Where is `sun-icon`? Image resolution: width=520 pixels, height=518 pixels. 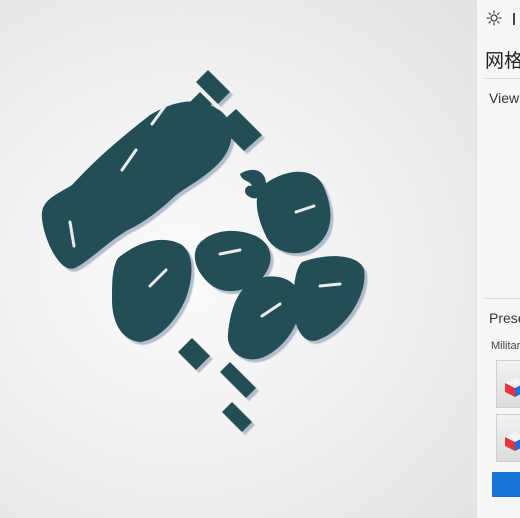
sun-icon is located at coordinates (494, 18).